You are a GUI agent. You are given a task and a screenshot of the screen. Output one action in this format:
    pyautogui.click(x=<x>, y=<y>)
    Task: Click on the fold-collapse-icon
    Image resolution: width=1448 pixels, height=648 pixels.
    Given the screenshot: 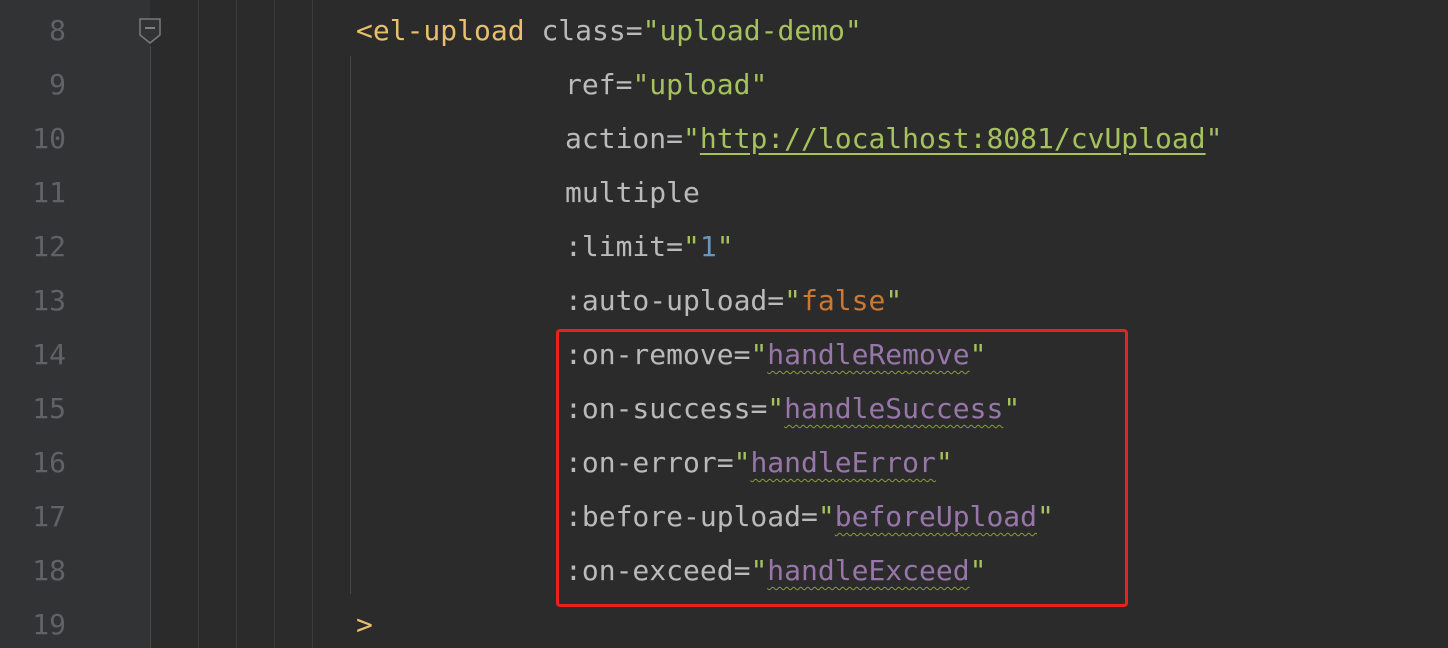 What is the action you would take?
    pyautogui.click(x=150, y=31)
    